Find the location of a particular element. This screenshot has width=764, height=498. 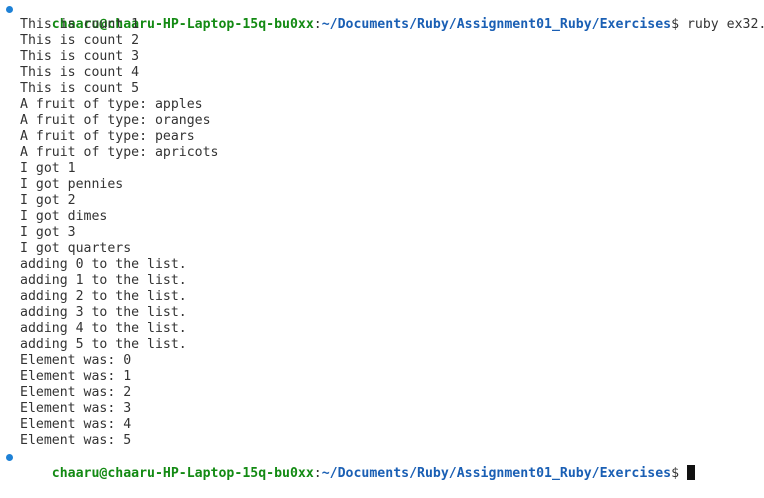

terminal-cursor is located at coordinates (690, 472).